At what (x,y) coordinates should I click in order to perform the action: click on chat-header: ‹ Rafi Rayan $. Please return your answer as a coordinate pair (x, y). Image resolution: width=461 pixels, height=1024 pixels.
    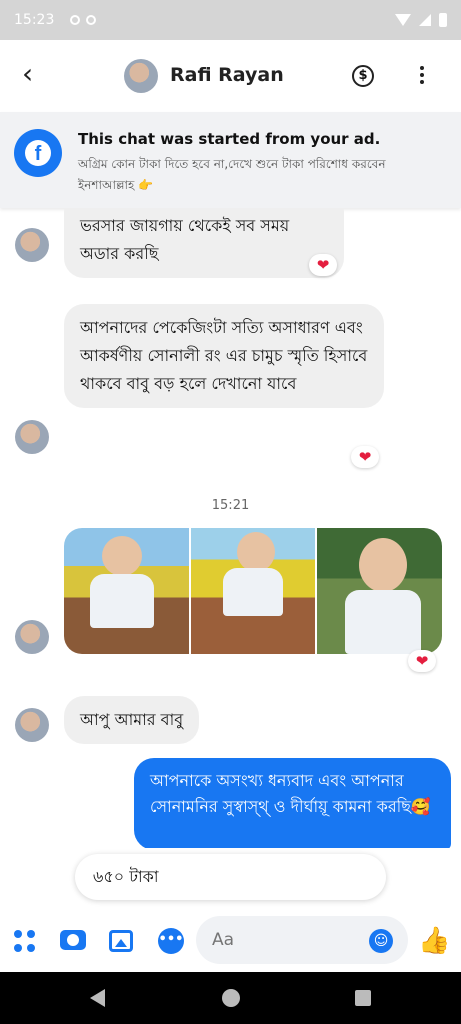
    Looking at the image, I should click on (230, 76).